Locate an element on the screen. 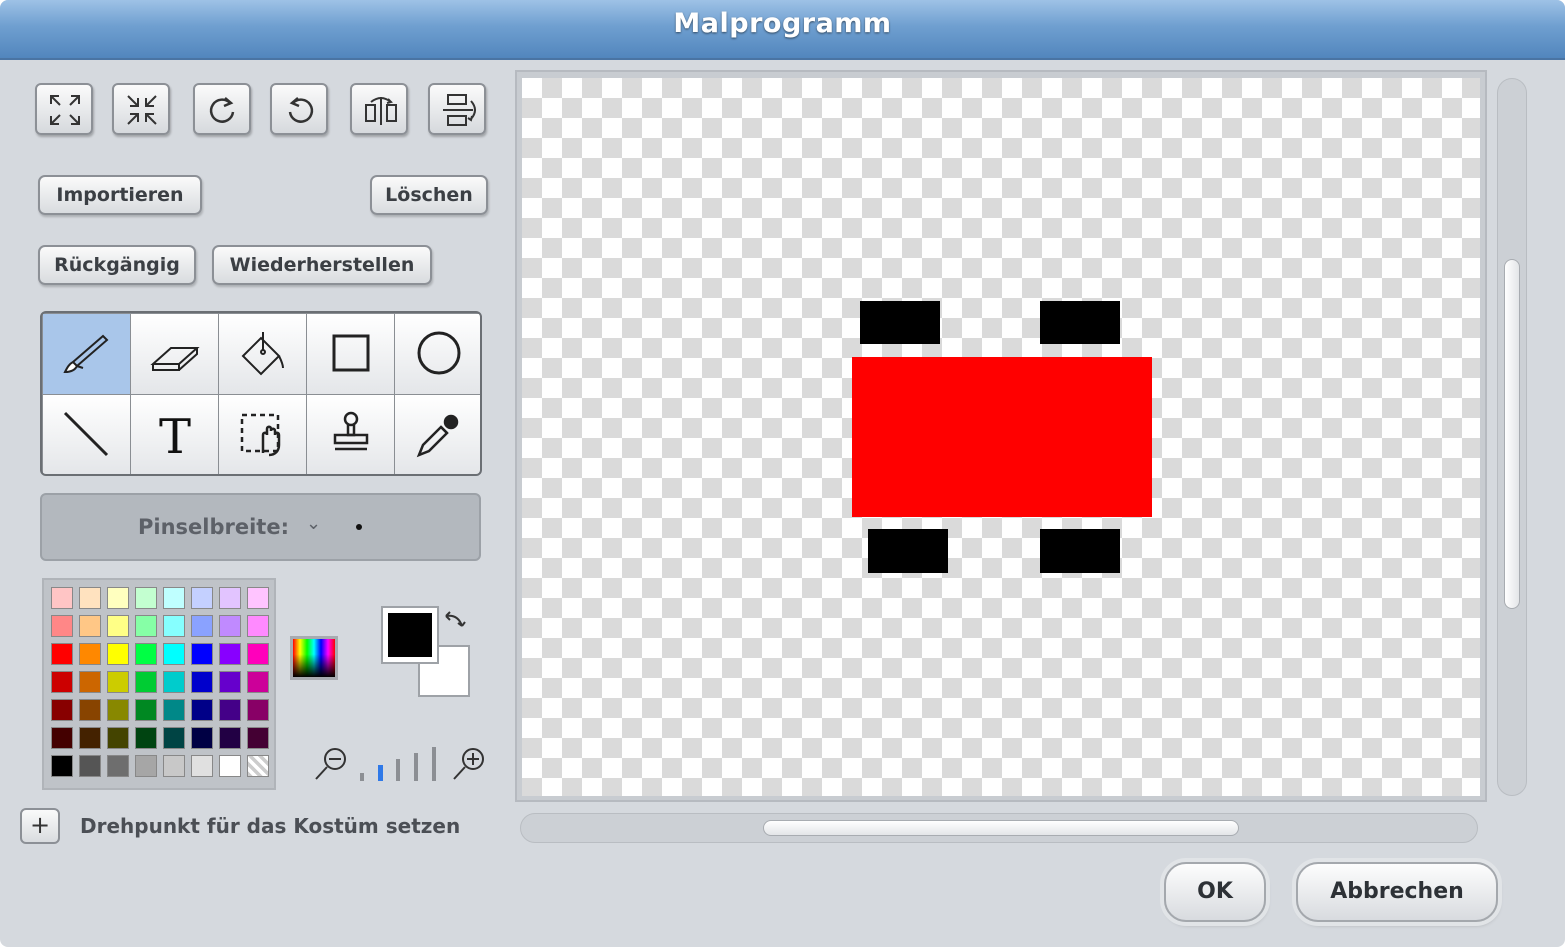 Image resolution: width=1565 pixels, height=947 pixels. tool-rectangle is located at coordinates (350, 354).